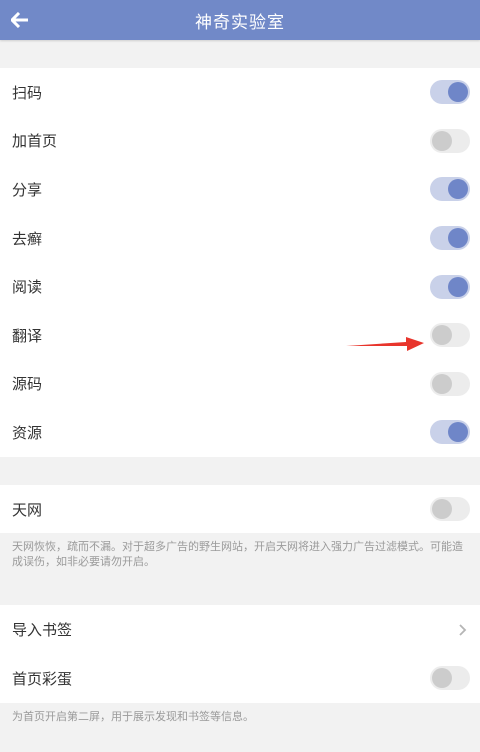  What do you see at coordinates (240, 92) in the screenshot?
I see `toggle-row-scan: 扫码` at bounding box center [240, 92].